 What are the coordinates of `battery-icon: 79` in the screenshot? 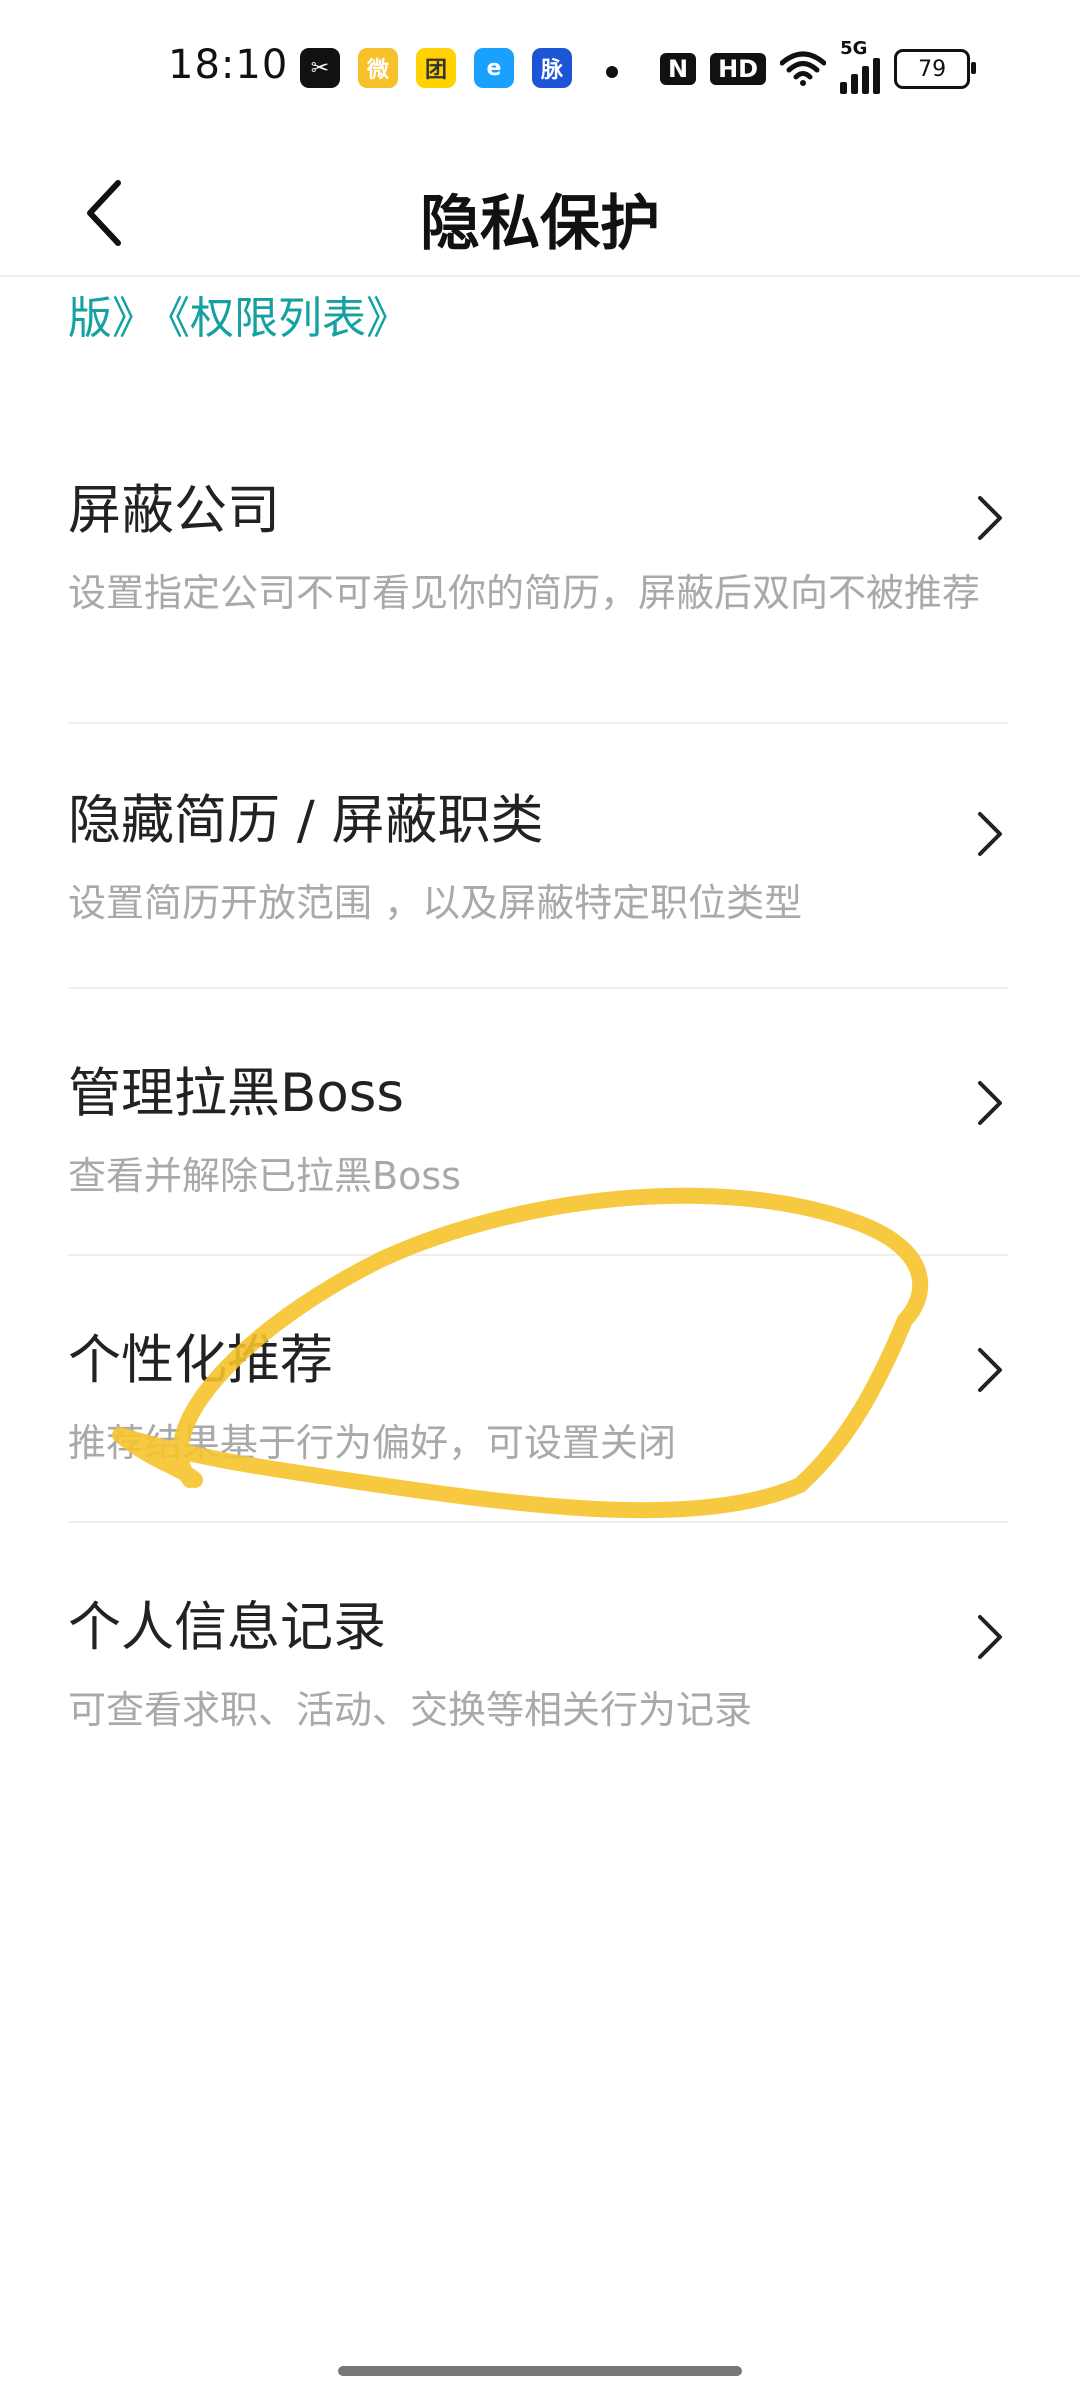 It's located at (935, 69).